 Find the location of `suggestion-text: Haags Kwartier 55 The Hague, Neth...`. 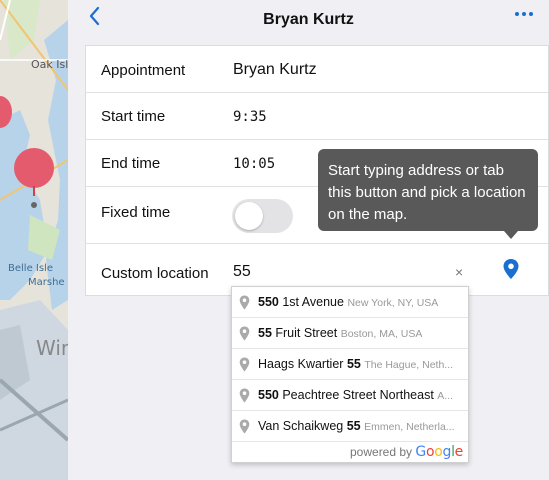

suggestion-text: Haags Kwartier 55 The Hague, Neth... is located at coordinates (361, 364).